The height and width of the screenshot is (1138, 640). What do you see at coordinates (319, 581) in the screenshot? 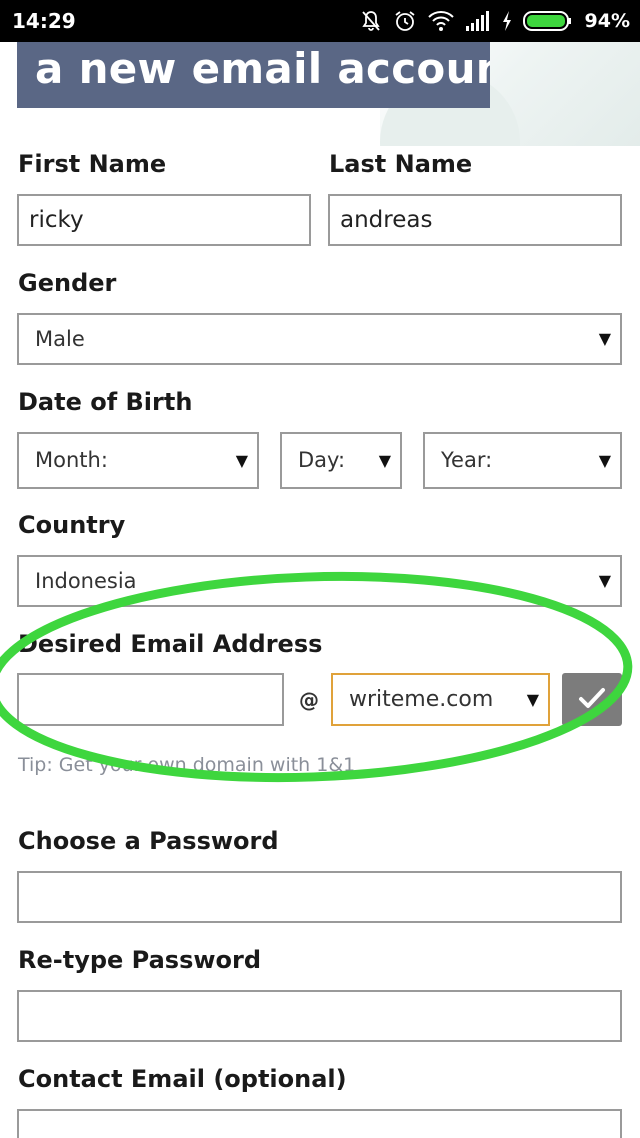
I see `country-select: Indonesia ▼` at bounding box center [319, 581].